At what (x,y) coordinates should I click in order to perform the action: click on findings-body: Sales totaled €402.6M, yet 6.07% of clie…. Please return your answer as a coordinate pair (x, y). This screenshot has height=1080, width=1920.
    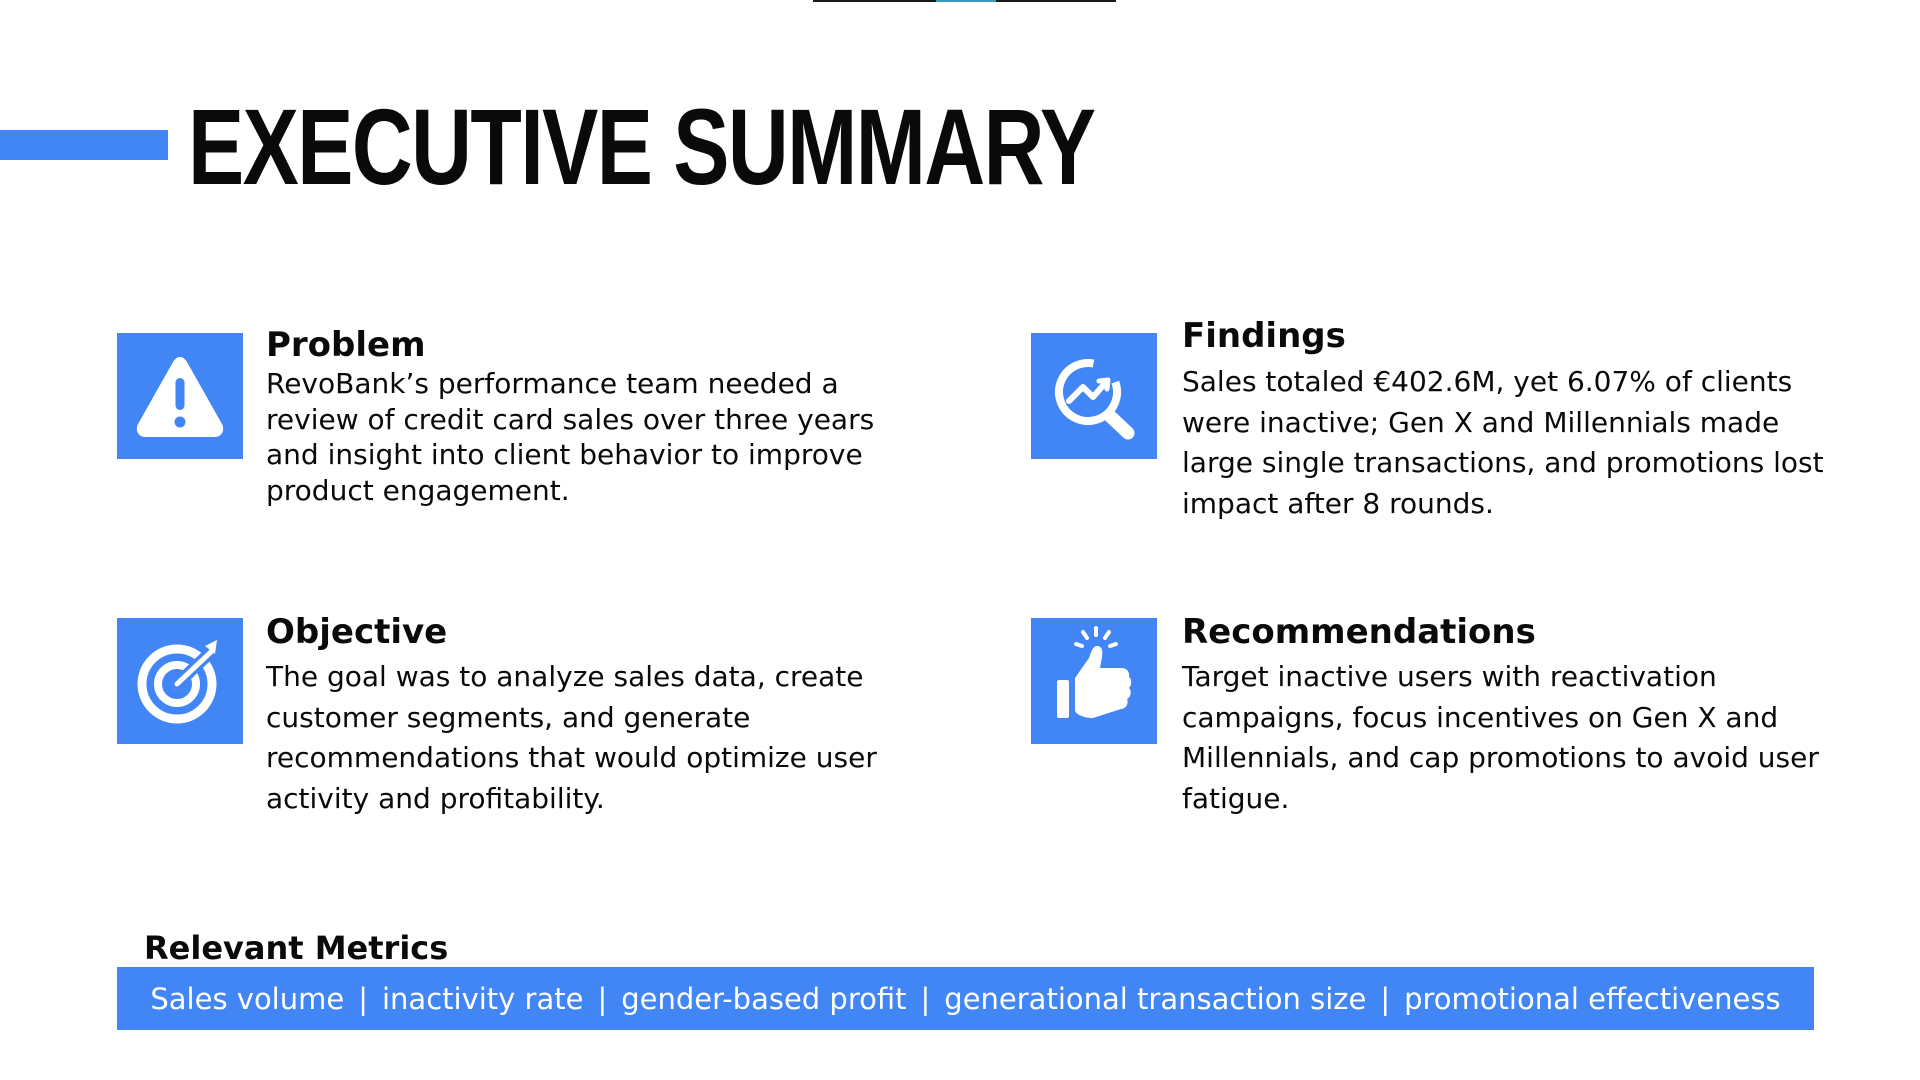
    Looking at the image, I should click on (1503, 442).